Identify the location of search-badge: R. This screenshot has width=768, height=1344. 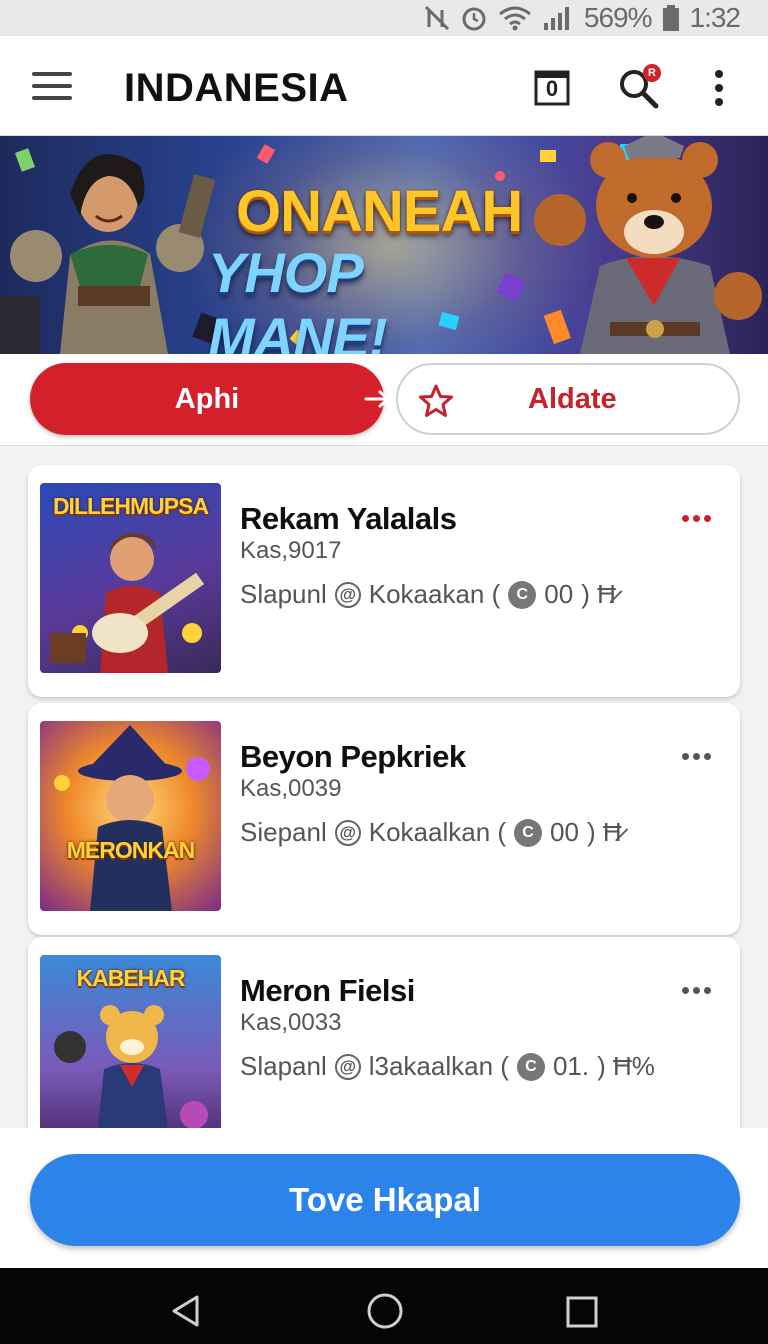
(652, 73).